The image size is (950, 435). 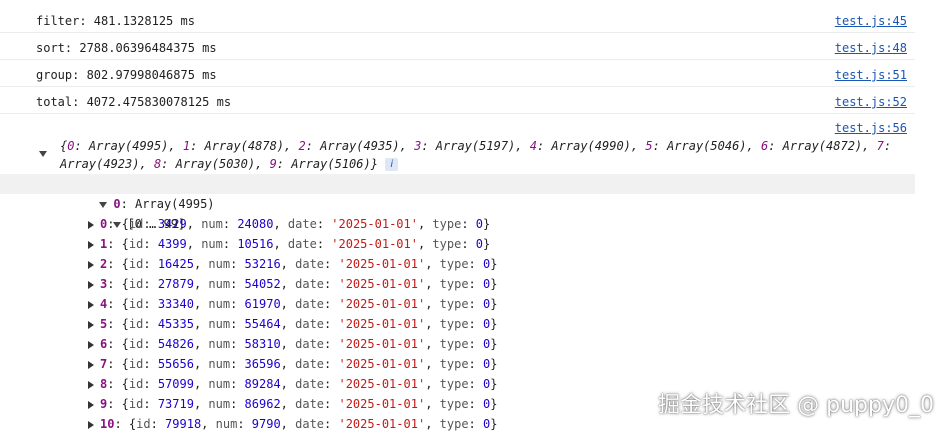 I want to click on source-link: test.js:45, so click(x=871, y=21).